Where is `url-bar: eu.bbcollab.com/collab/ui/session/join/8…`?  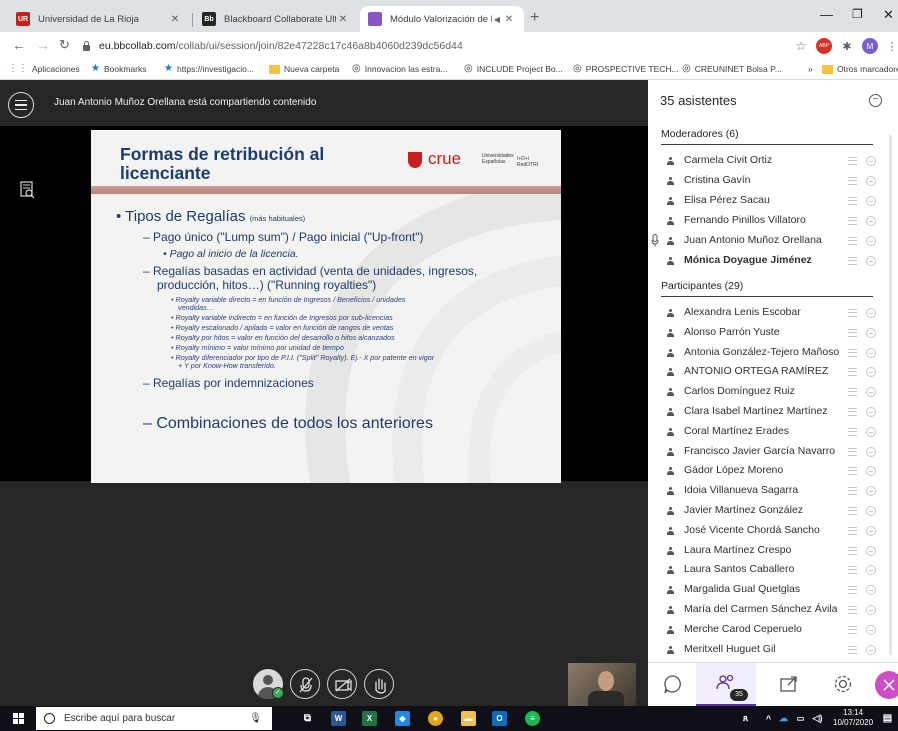
url-bar: eu.bbcollab.com/collab/ui/session/join/8… is located at coordinates (442, 46).